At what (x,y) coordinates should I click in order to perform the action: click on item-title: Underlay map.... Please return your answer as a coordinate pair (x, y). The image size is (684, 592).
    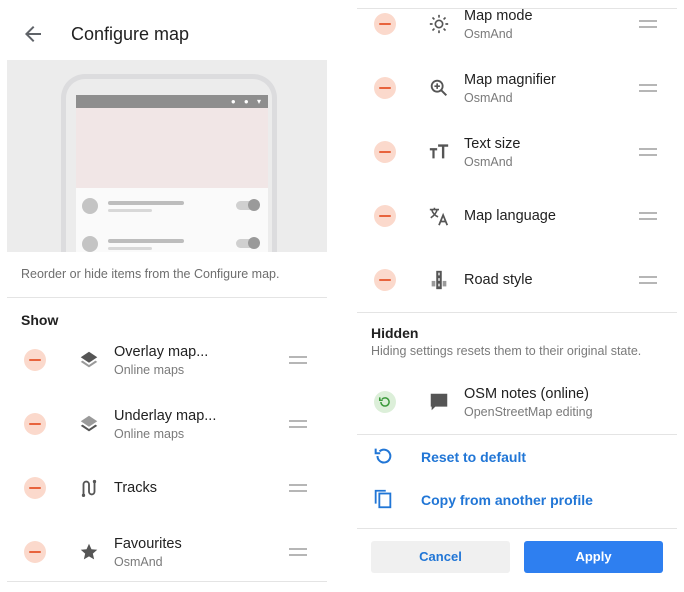
    Looking at the image, I should click on (165, 416).